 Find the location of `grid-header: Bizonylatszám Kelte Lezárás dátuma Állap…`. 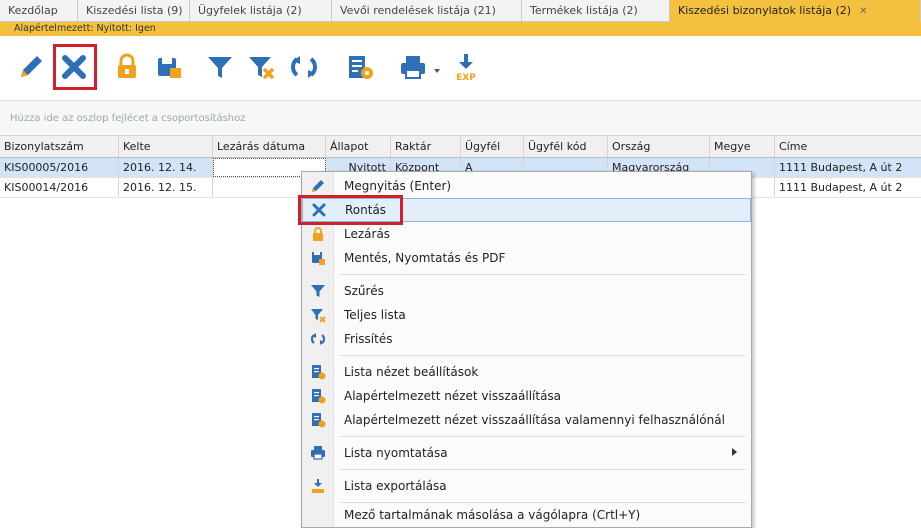

grid-header: Bizonylatszám Kelte Lezárás dátuma Állap… is located at coordinates (460, 147).